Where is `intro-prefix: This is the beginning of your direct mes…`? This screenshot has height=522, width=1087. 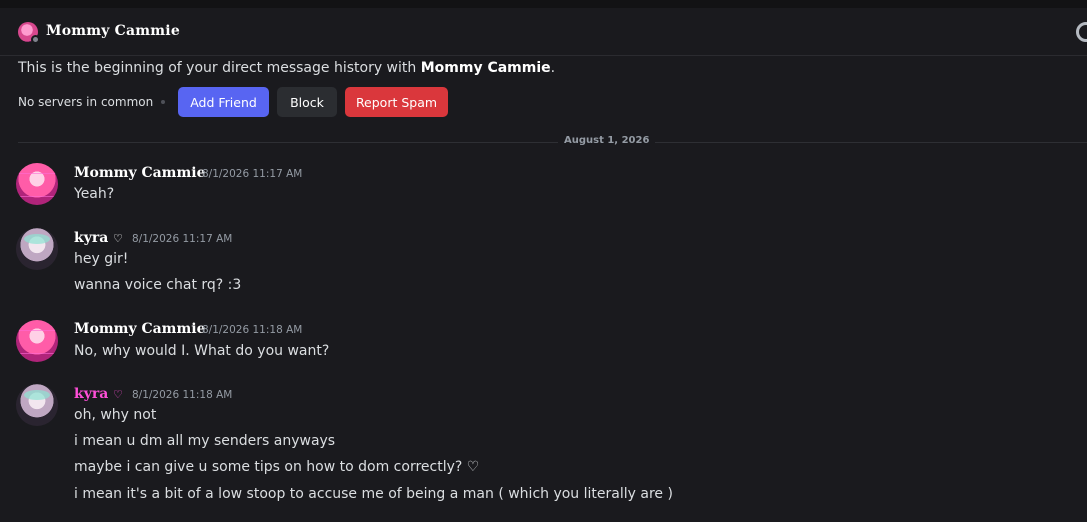 intro-prefix: This is the beginning of your direct mes… is located at coordinates (219, 68).